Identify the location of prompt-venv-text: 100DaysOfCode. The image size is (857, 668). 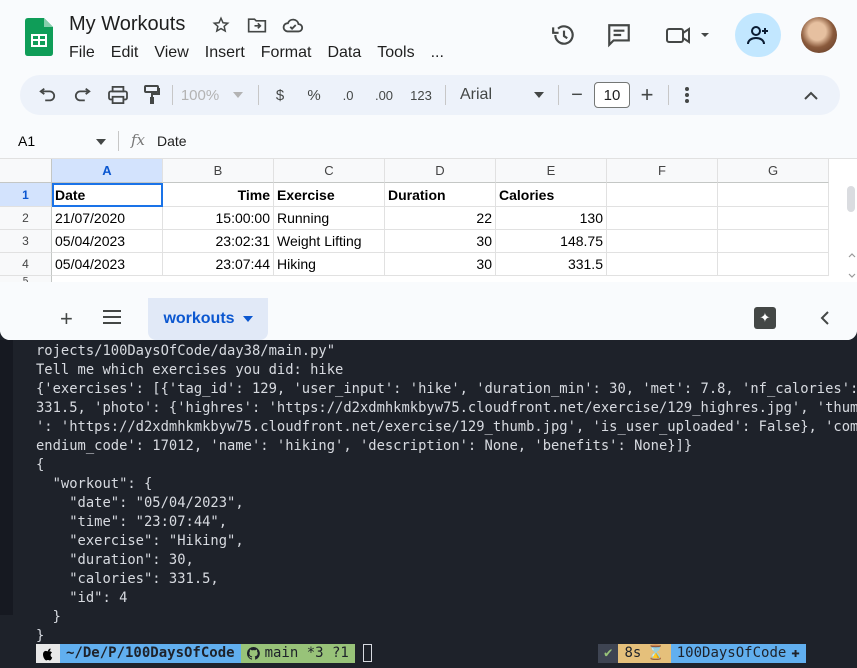
(731, 653).